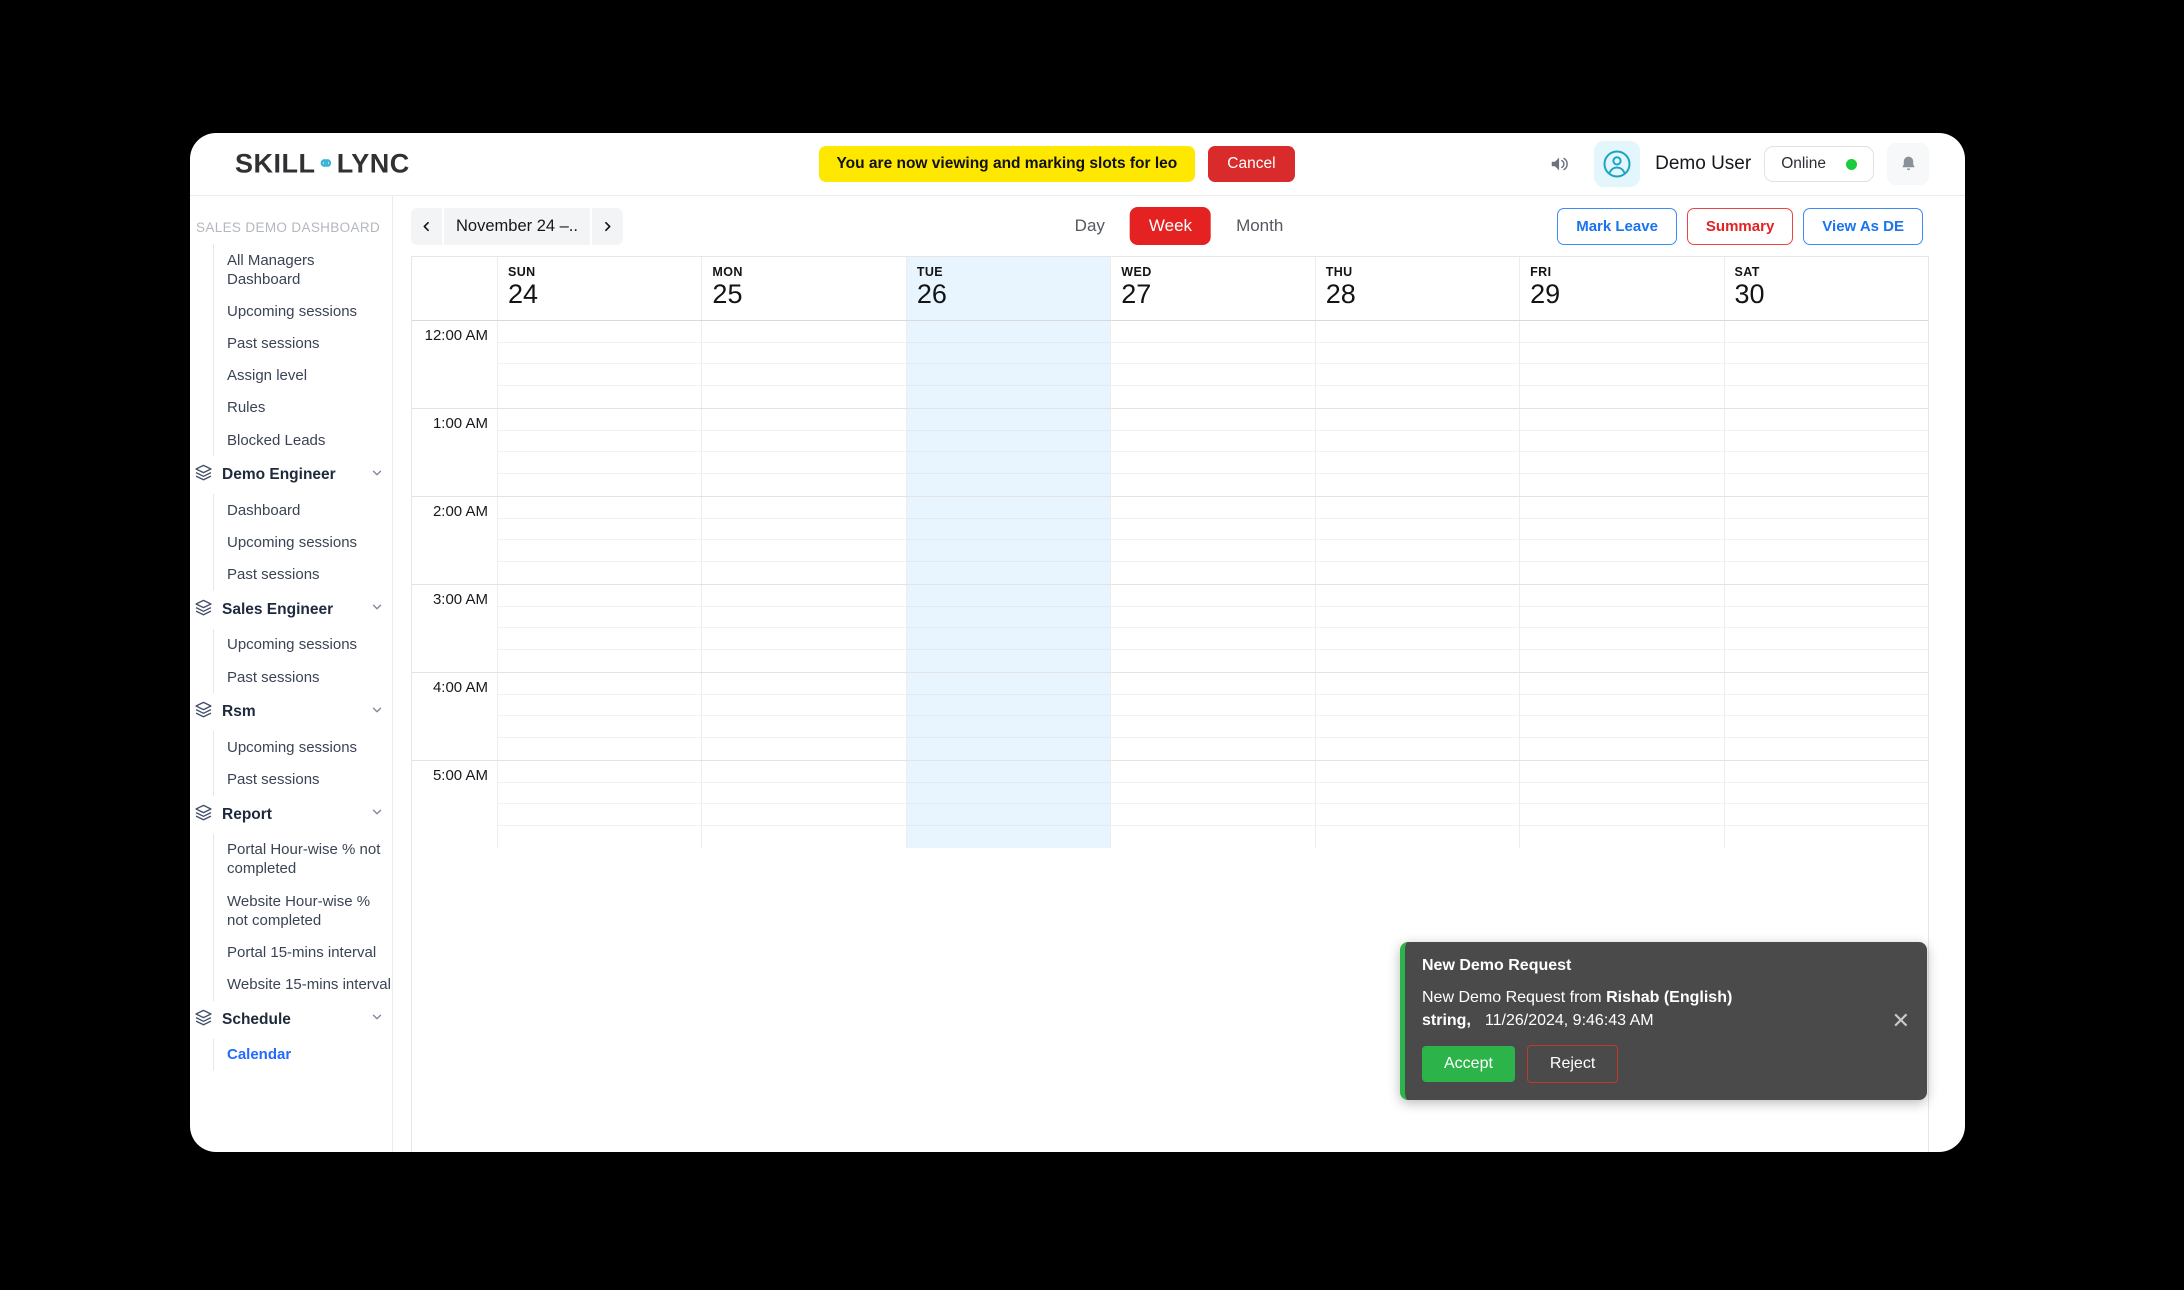  What do you see at coordinates (1826, 288) in the screenshot?
I see `calendar-day-header-sat: SAT 30` at bounding box center [1826, 288].